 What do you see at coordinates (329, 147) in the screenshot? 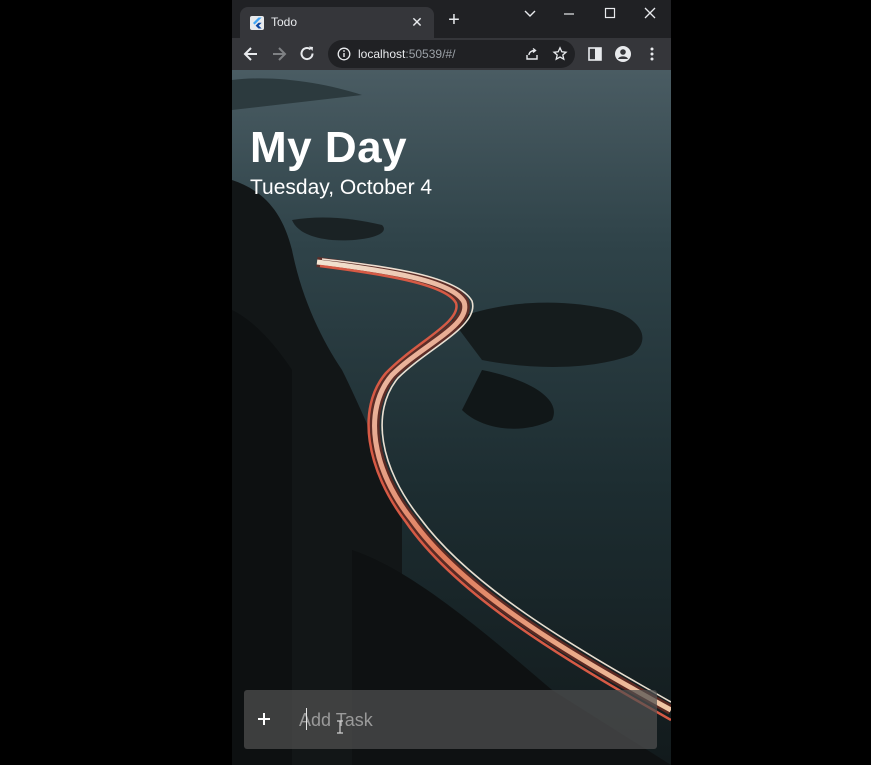
I see `page-title: My Day` at bounding box center [329, 147].